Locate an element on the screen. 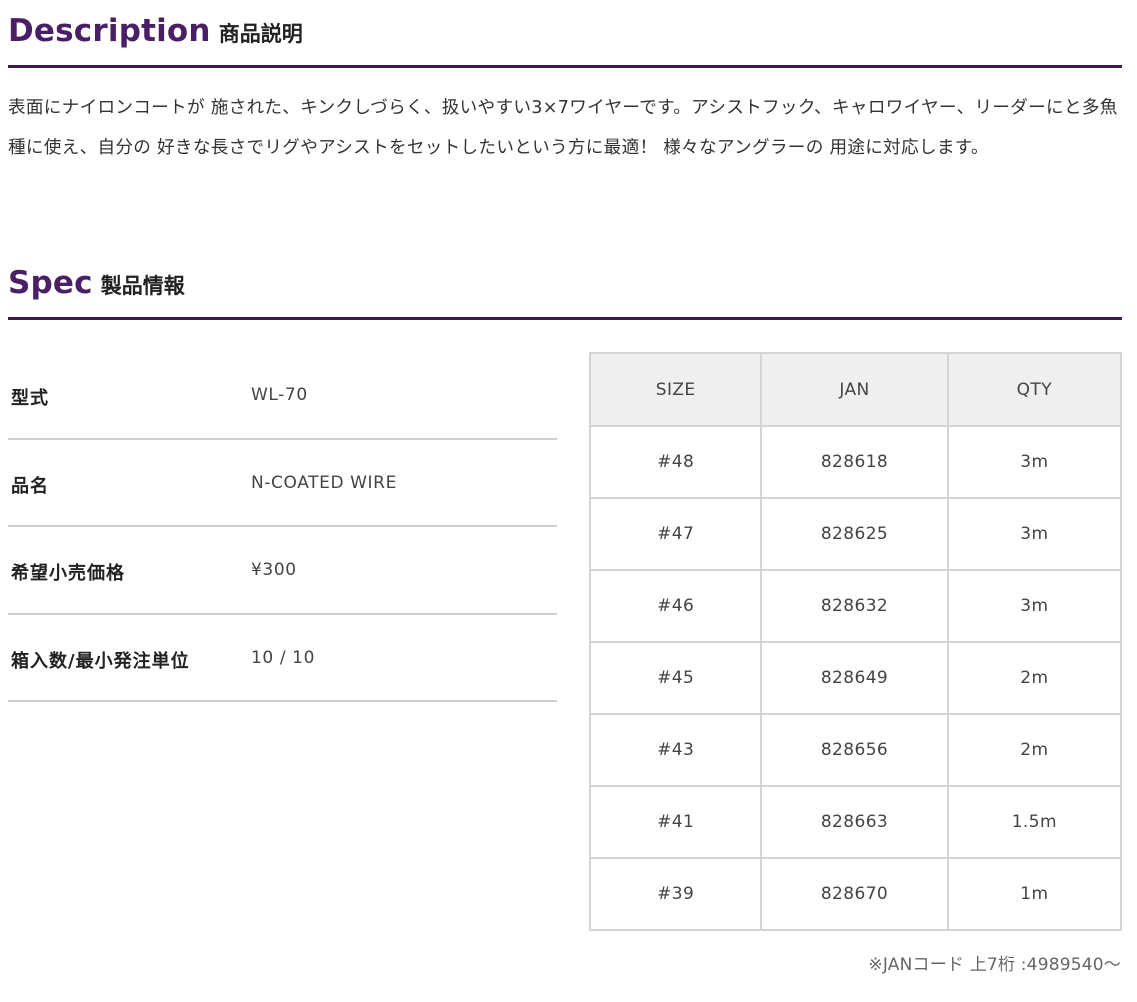 The height and width of the screenshot is (1002, 1137). spec-value: 10 / 10 is located at coordinates (283, 657).